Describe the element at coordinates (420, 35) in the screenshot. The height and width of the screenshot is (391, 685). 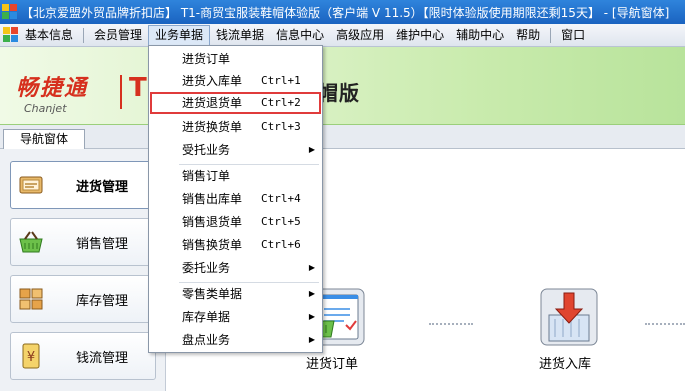
I see `menu-maintenance: 维护中心` at that location.